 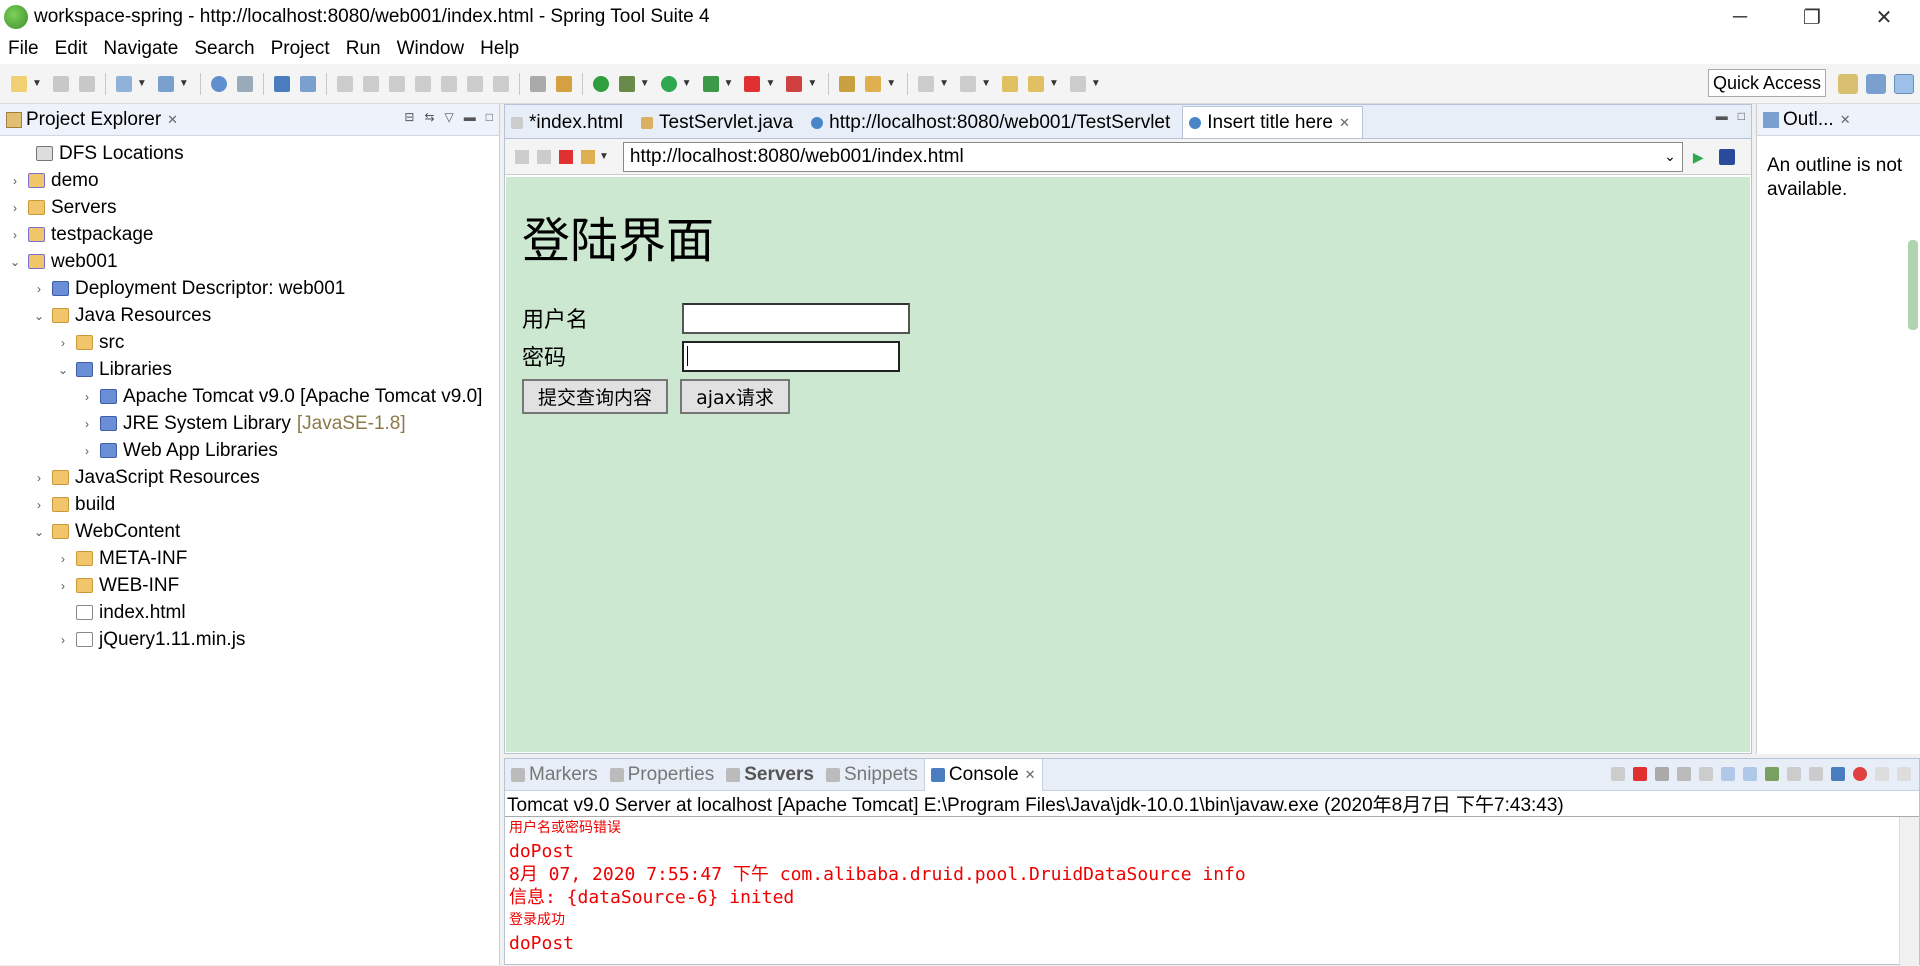 I want to click on refresh-icon, so click(x=588, y=156).